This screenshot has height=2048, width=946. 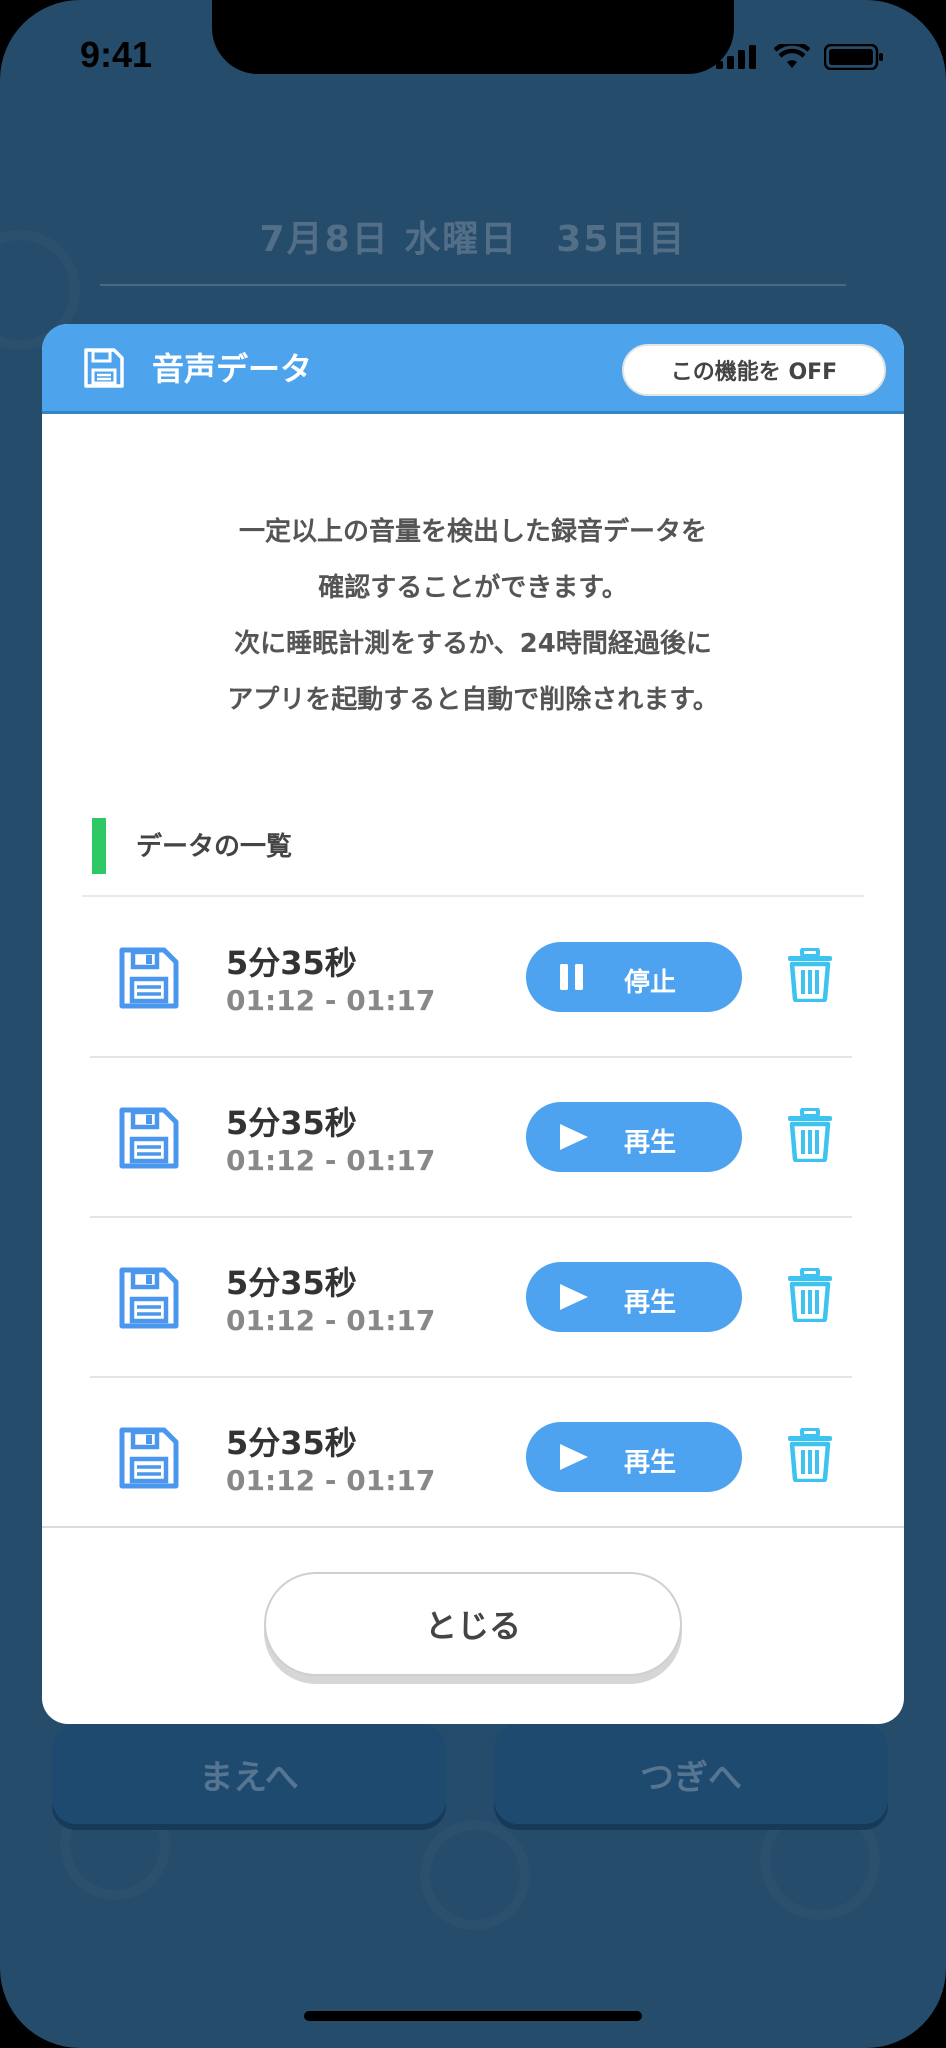 I want to click on signal-icon, so click(x=736, y=57).